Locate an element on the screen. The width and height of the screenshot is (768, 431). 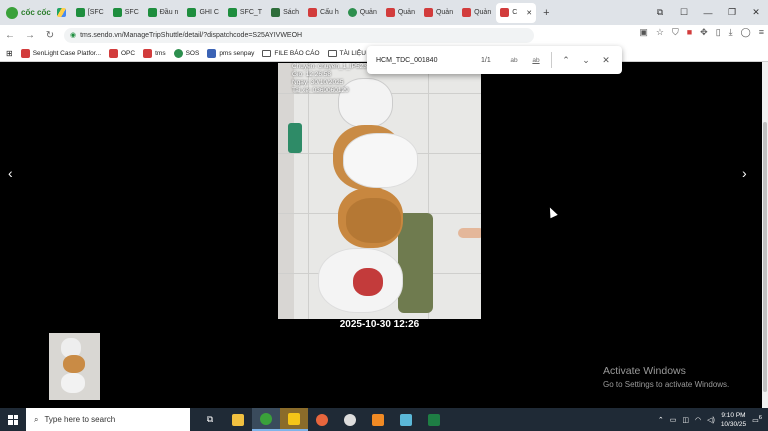
volume-icon: ◁) is located at coordinates (711, 420).